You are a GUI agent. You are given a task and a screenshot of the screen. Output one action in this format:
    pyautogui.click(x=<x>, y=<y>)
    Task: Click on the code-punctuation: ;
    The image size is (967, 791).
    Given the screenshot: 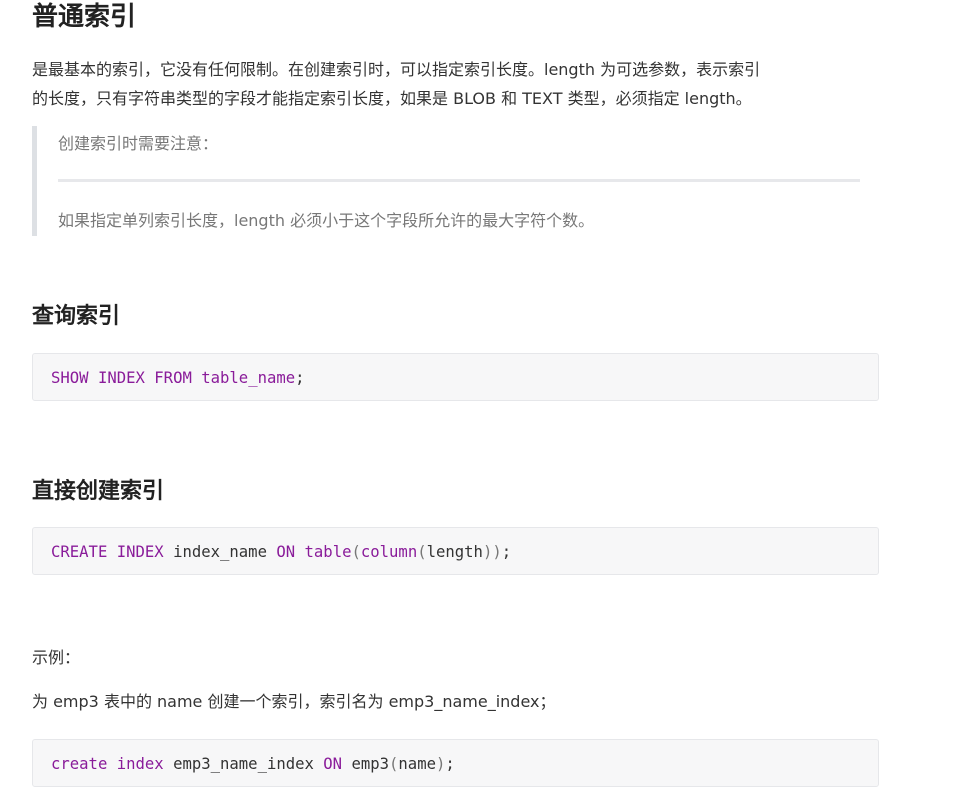 What is the action you would take?
    pyautogui.click(x=300, y=378)
    